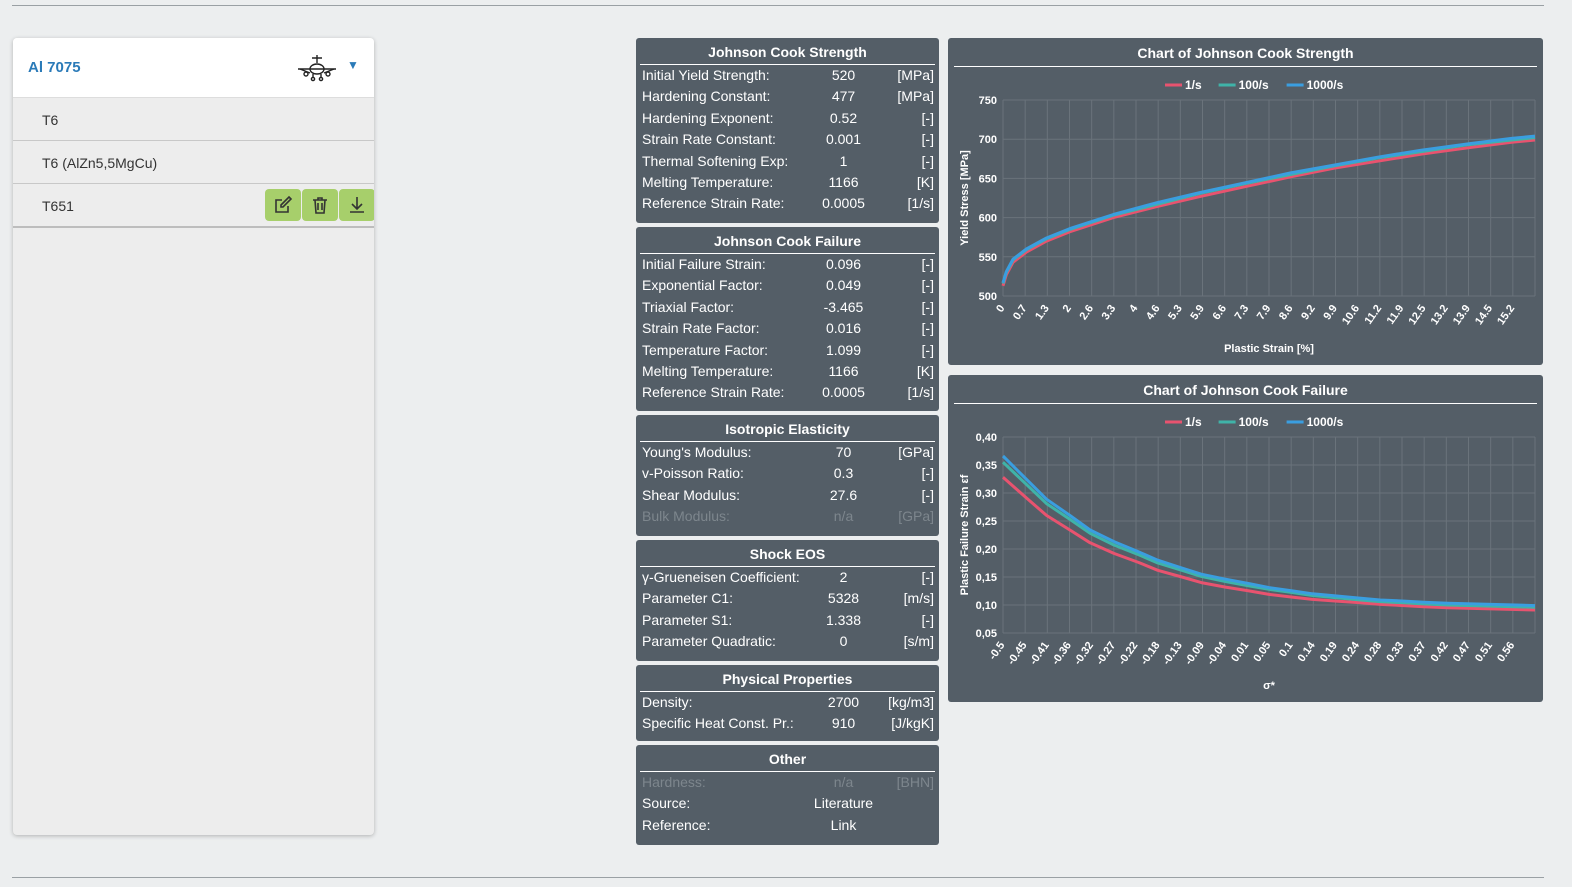 The image size is (1572, 887). I want to click on edit-icon, so click(284, 204).